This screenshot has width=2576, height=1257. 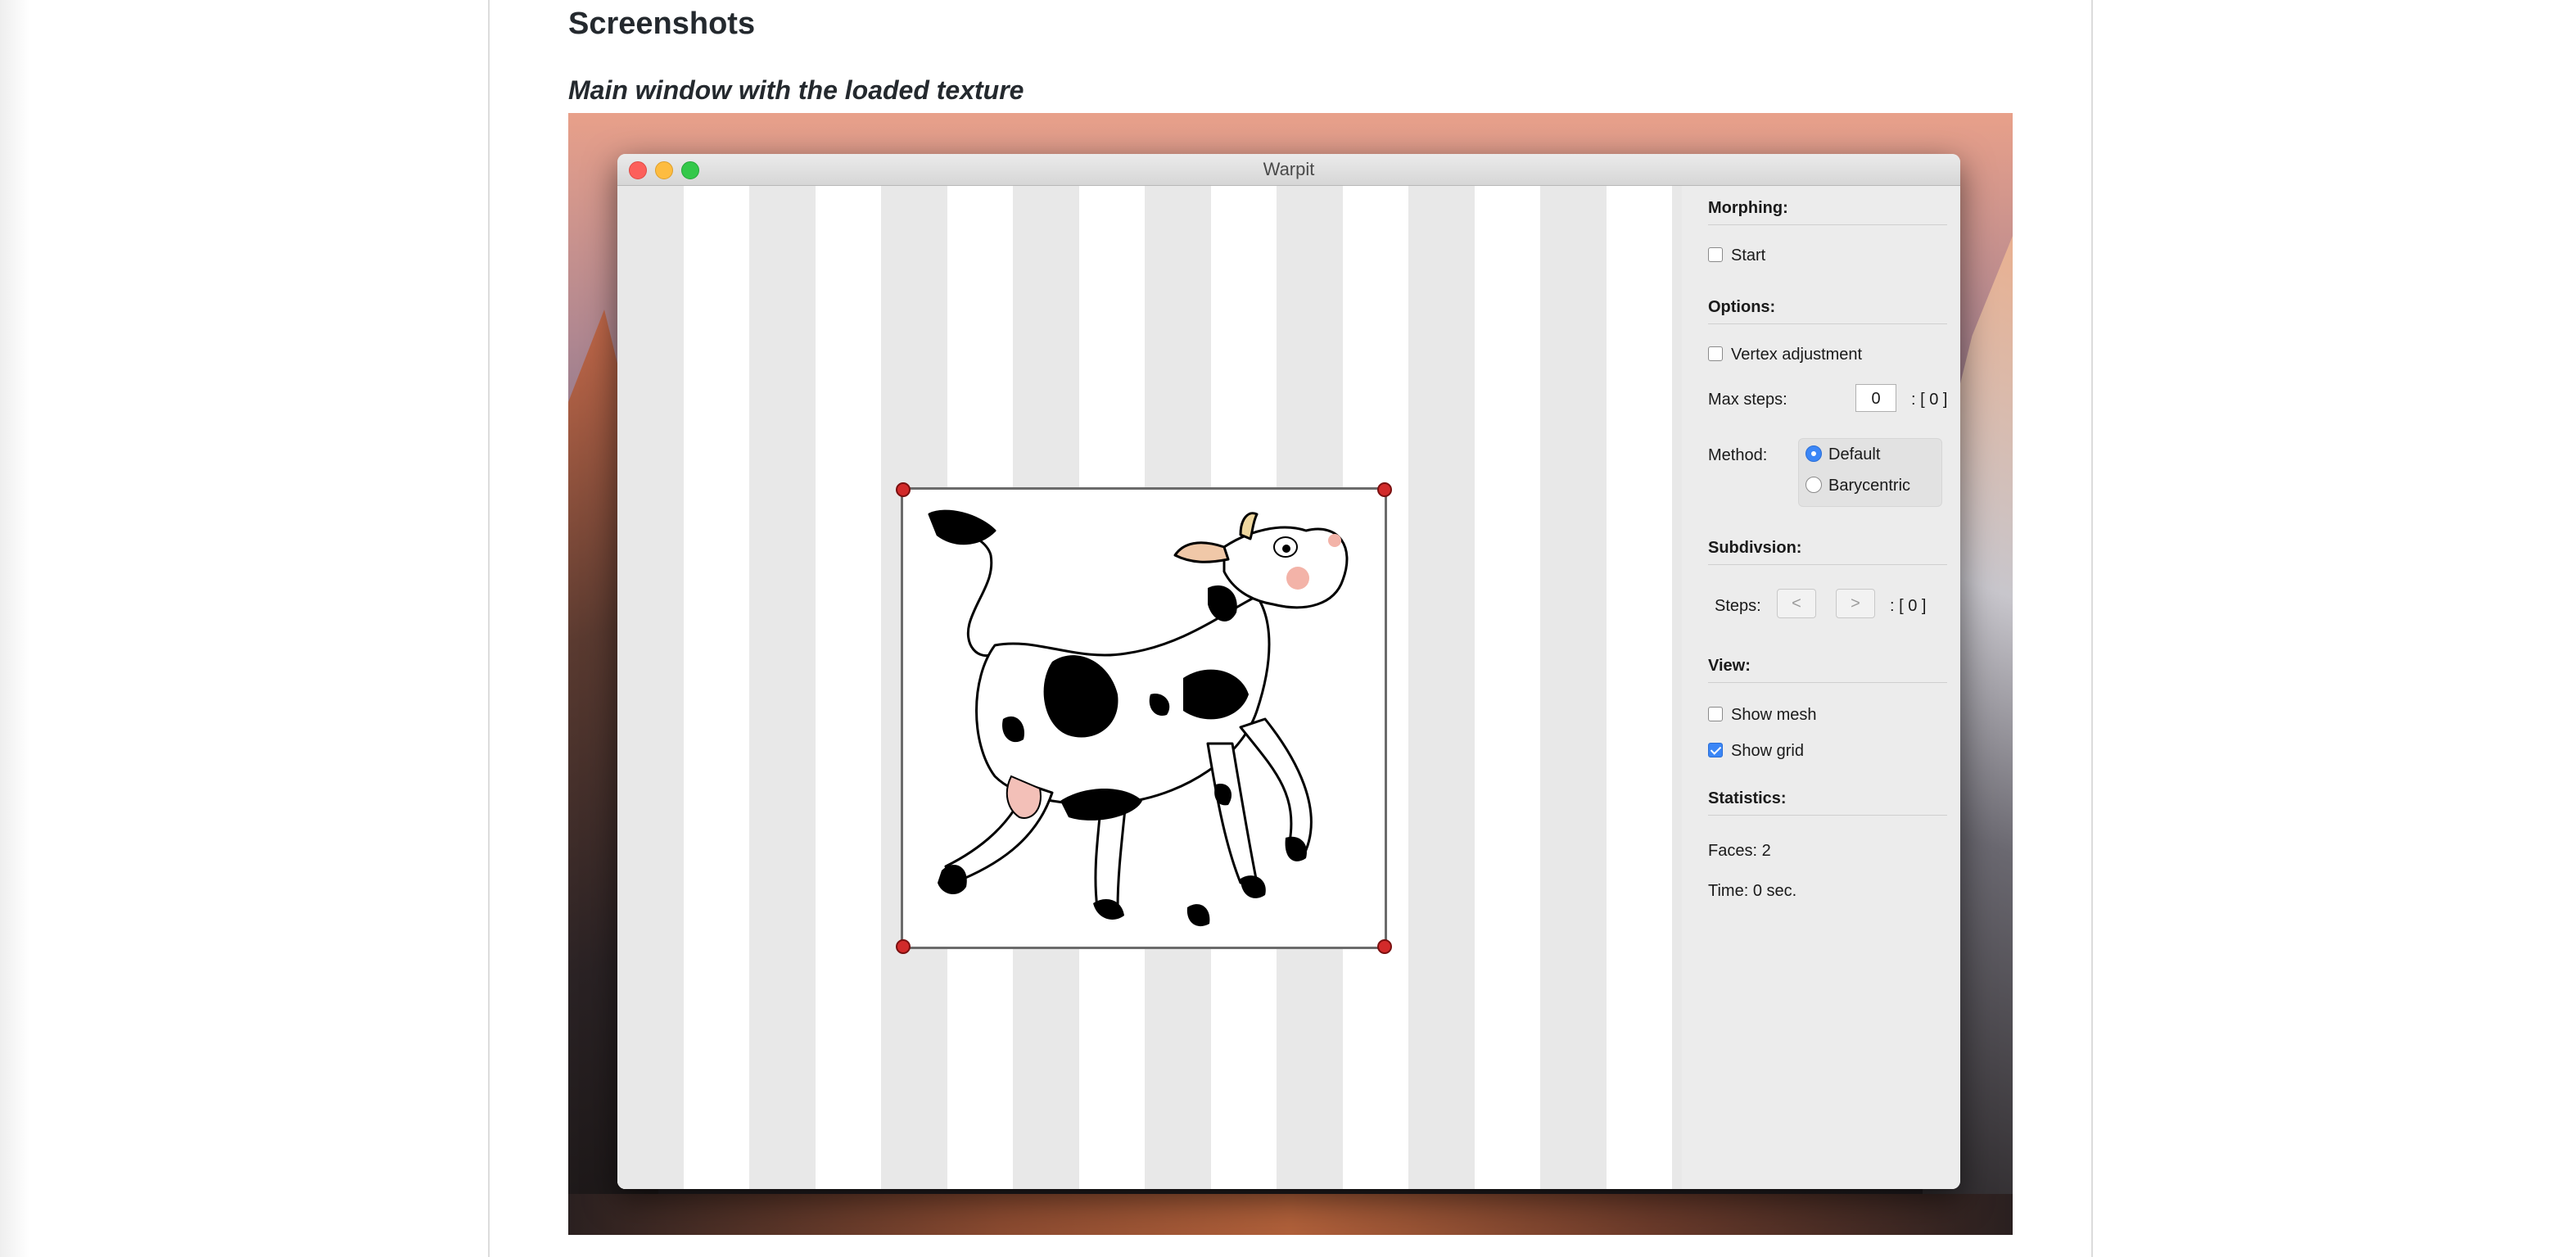 What do you see at coordinates (1747, 798) in the screenshot?
I see `statistics-title: Statistics:` at bounding box center [1747, 798].